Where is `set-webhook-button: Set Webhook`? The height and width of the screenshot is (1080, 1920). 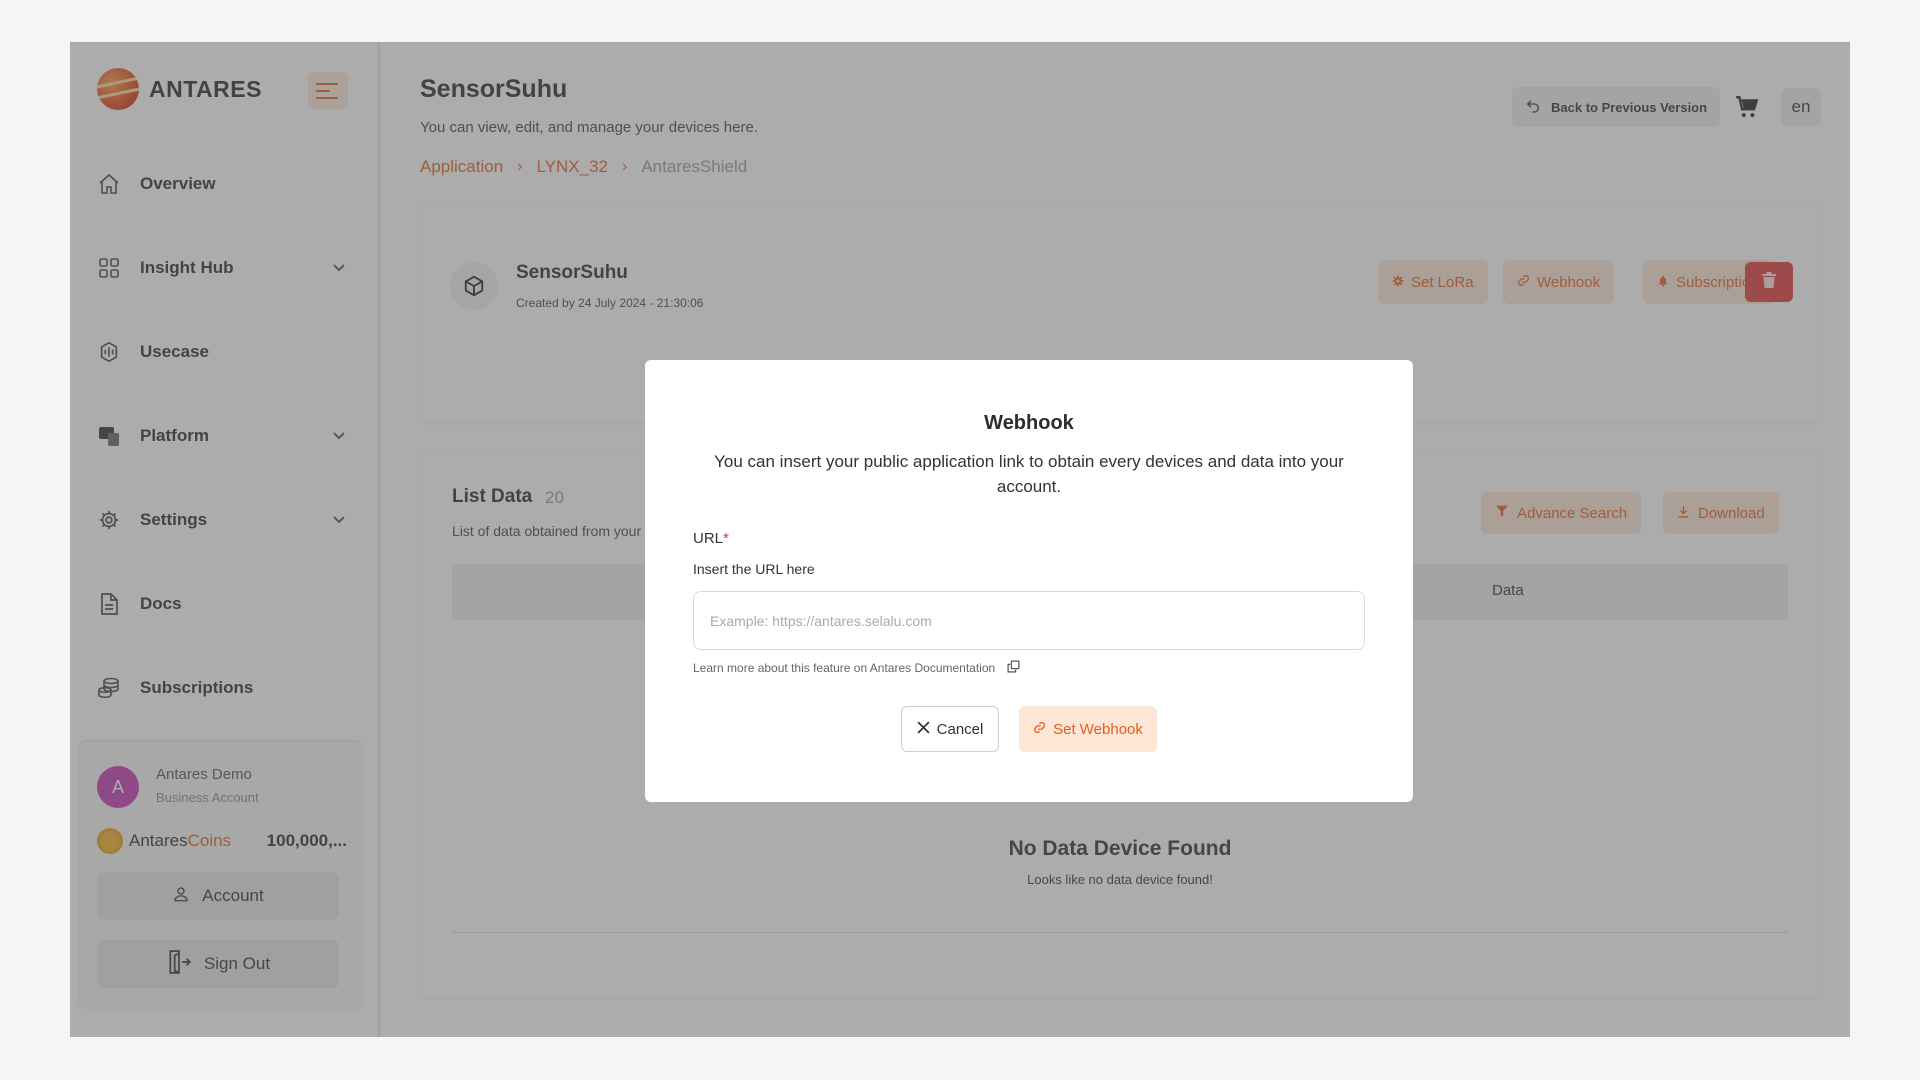 set-webhook-button: Set Webhook is located at coordinates (1088, 729).